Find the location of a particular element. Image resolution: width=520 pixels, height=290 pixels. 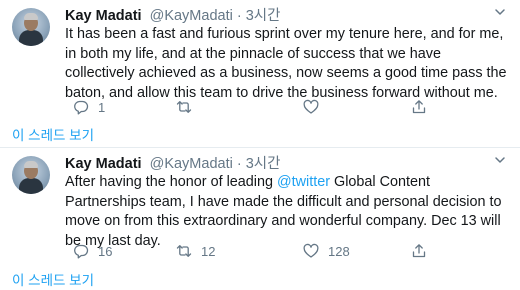

like-button is located at coordinates (315, 107).